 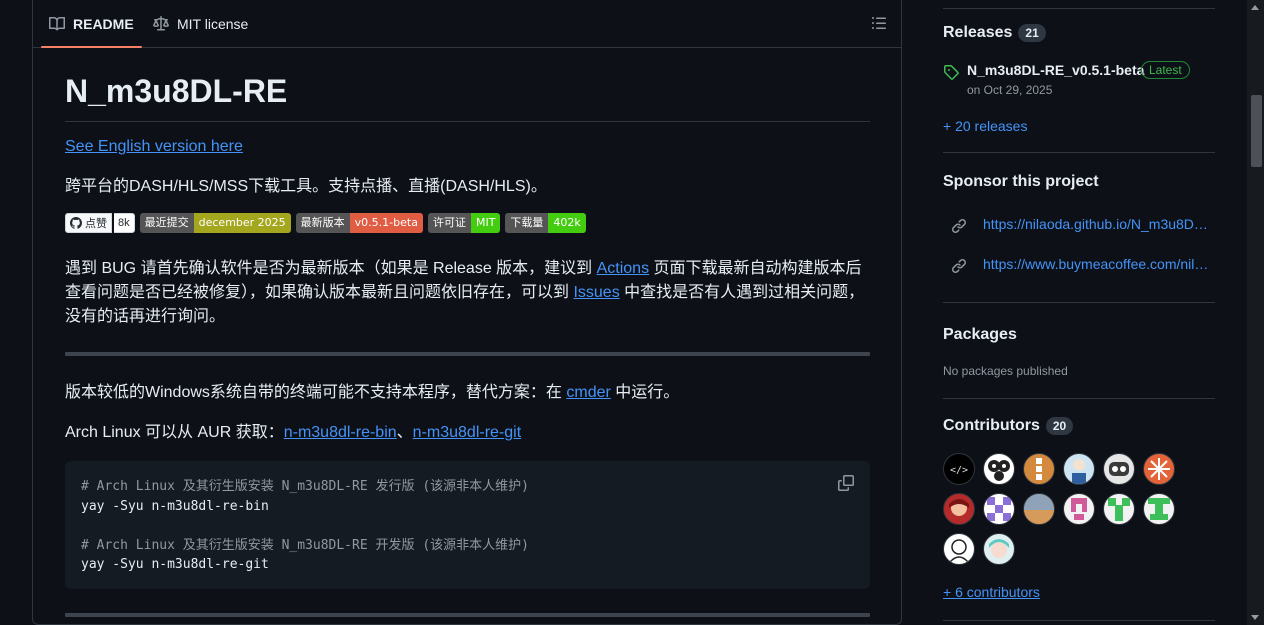 What do you see at coordinates (124, 223) in the screenshot?
I see `stars-badge-count: 8k` at bounding box center [124, 223].